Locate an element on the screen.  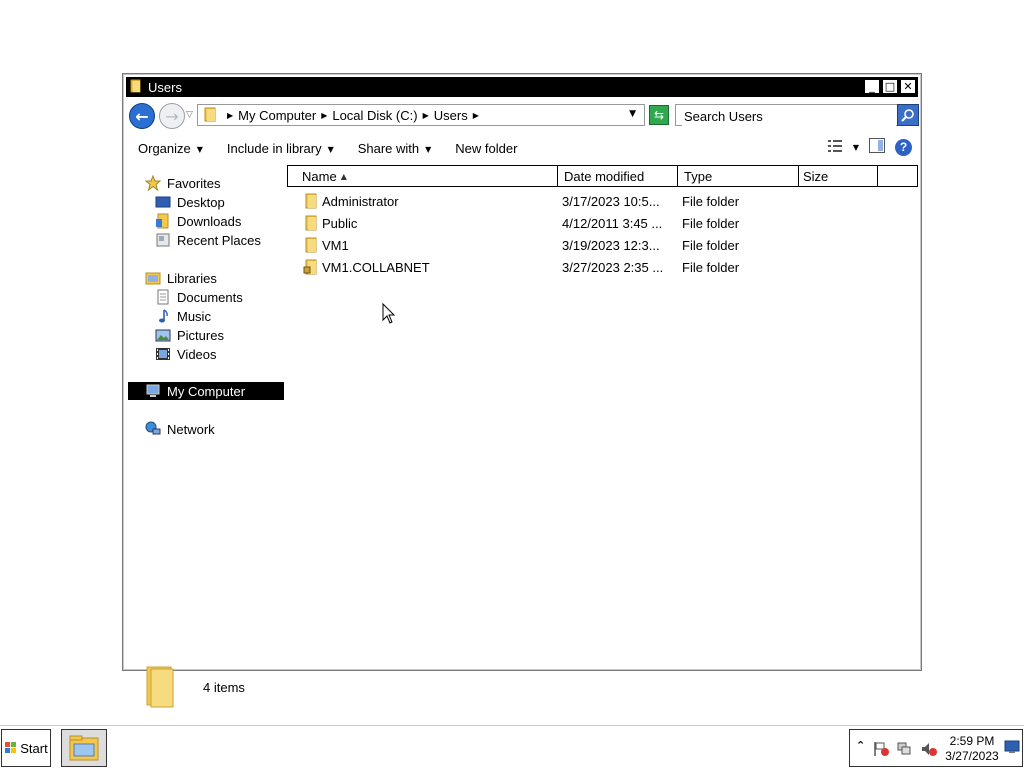
organize-label: Organize is located at coordinates (164, 148).